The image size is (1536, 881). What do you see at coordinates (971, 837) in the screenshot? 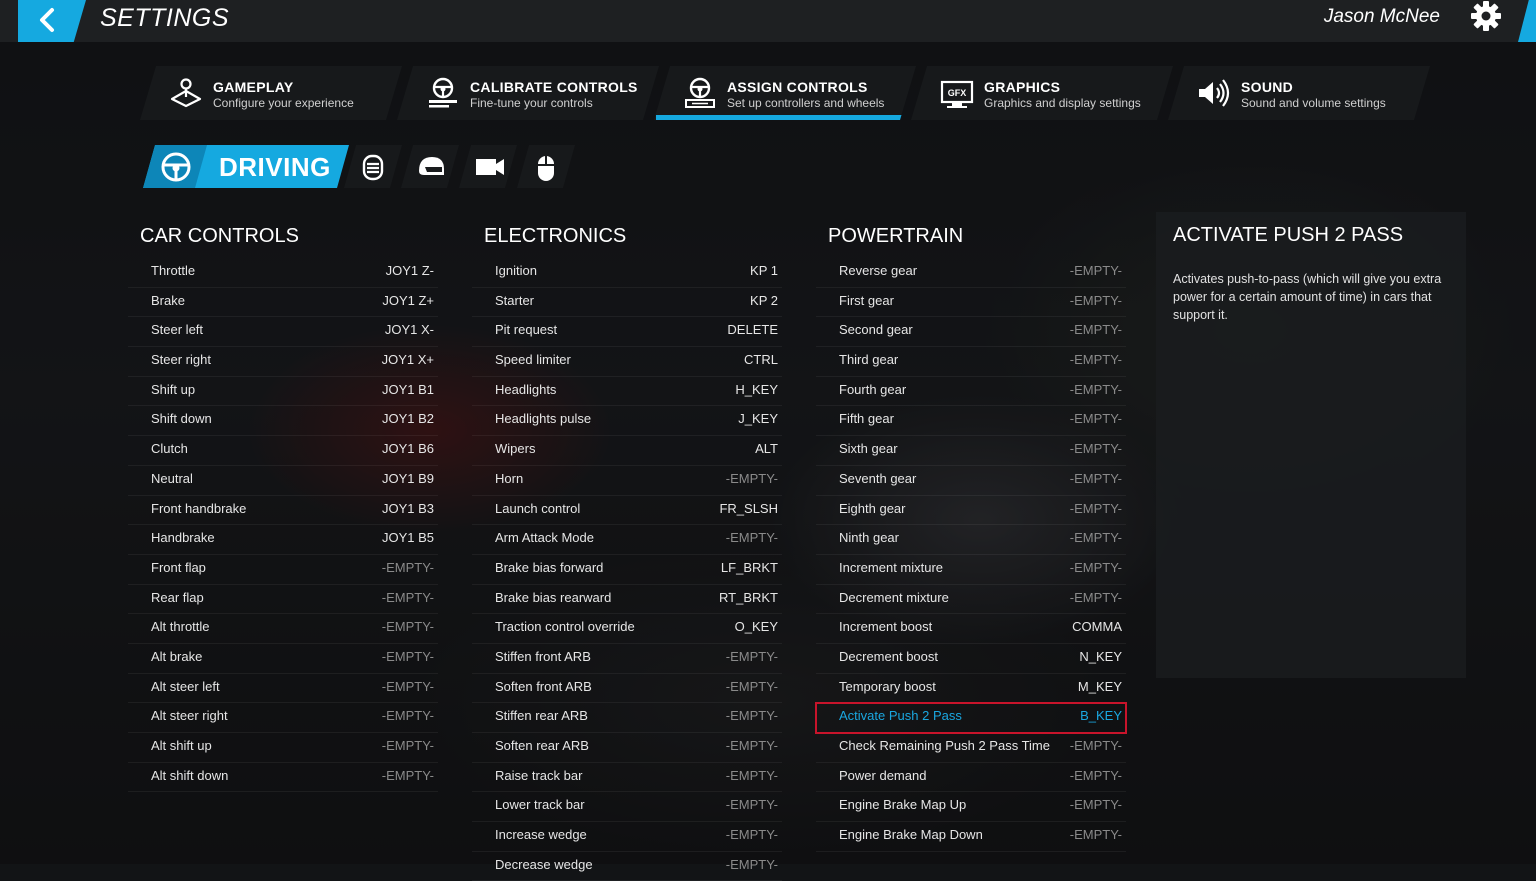
I see `binding-row: Engine Brake Map Down -EMPTY-` at bounding box center [971, 837].